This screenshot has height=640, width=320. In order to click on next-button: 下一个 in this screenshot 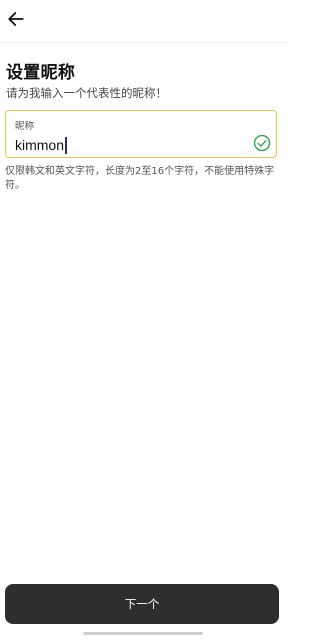, I will do `click(142, 604)`.